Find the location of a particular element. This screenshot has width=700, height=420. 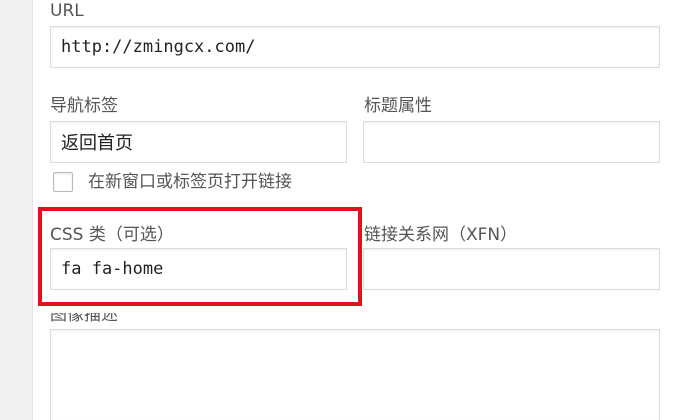

url-label: URL is located at coordinates (67, 11).